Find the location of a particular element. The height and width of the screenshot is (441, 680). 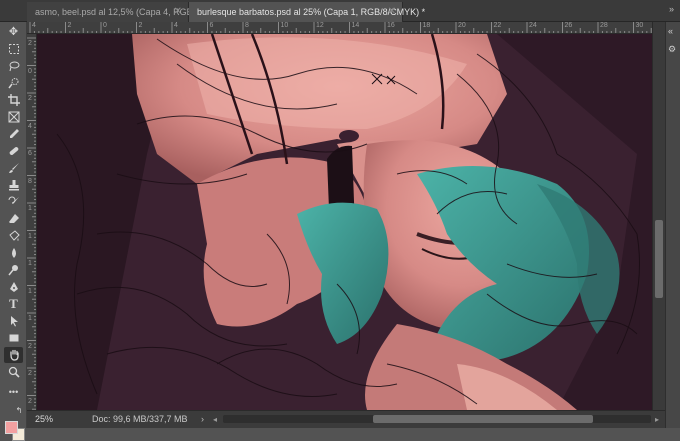

collapsed-panel-strip: « ⚙ is located at coordinates (672, 225).